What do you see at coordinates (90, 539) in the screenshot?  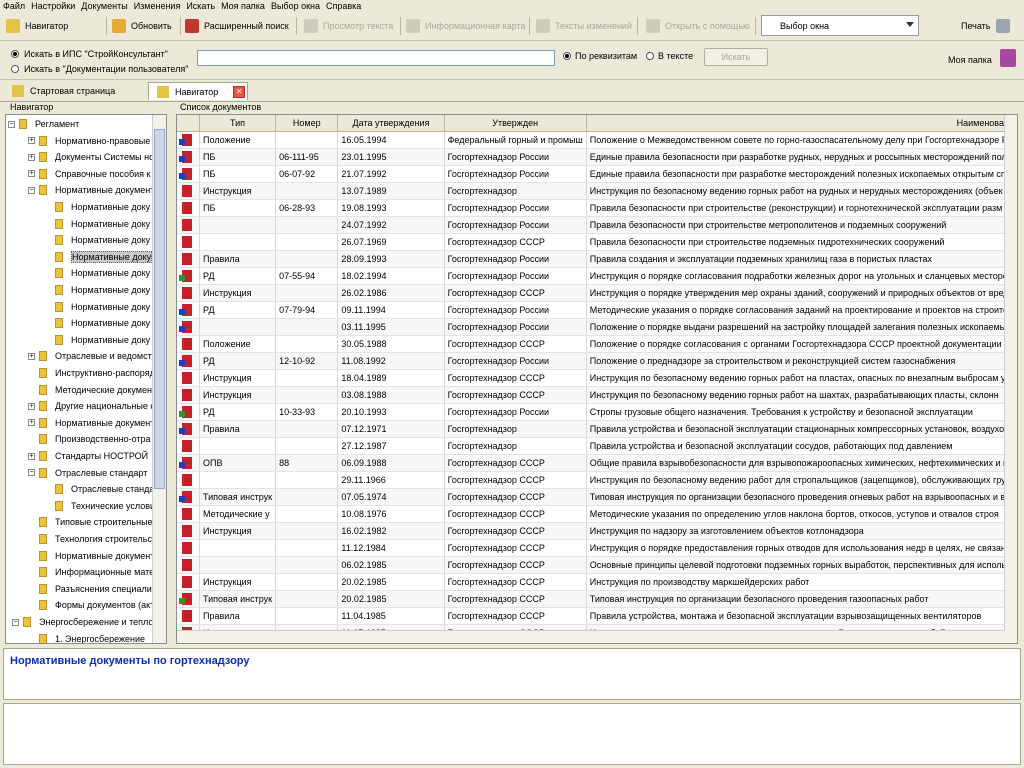 I see `tree-item: Технология строительс` at bounding box center [90, 539].